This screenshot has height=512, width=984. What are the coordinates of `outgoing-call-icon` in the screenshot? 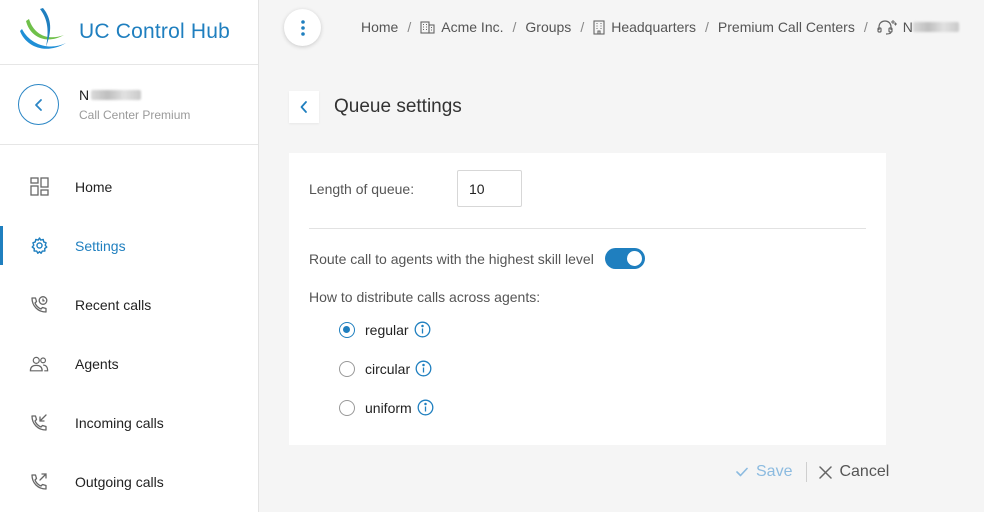 It's located at (39, 482).